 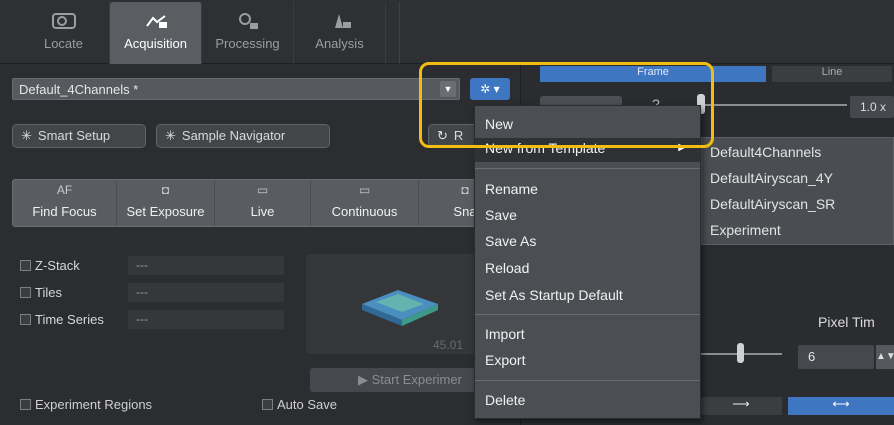 What do you see at coordinates (339, 43) in the screenshot?
I see `tab-label: Analysis` at bounding box center [339, 43].